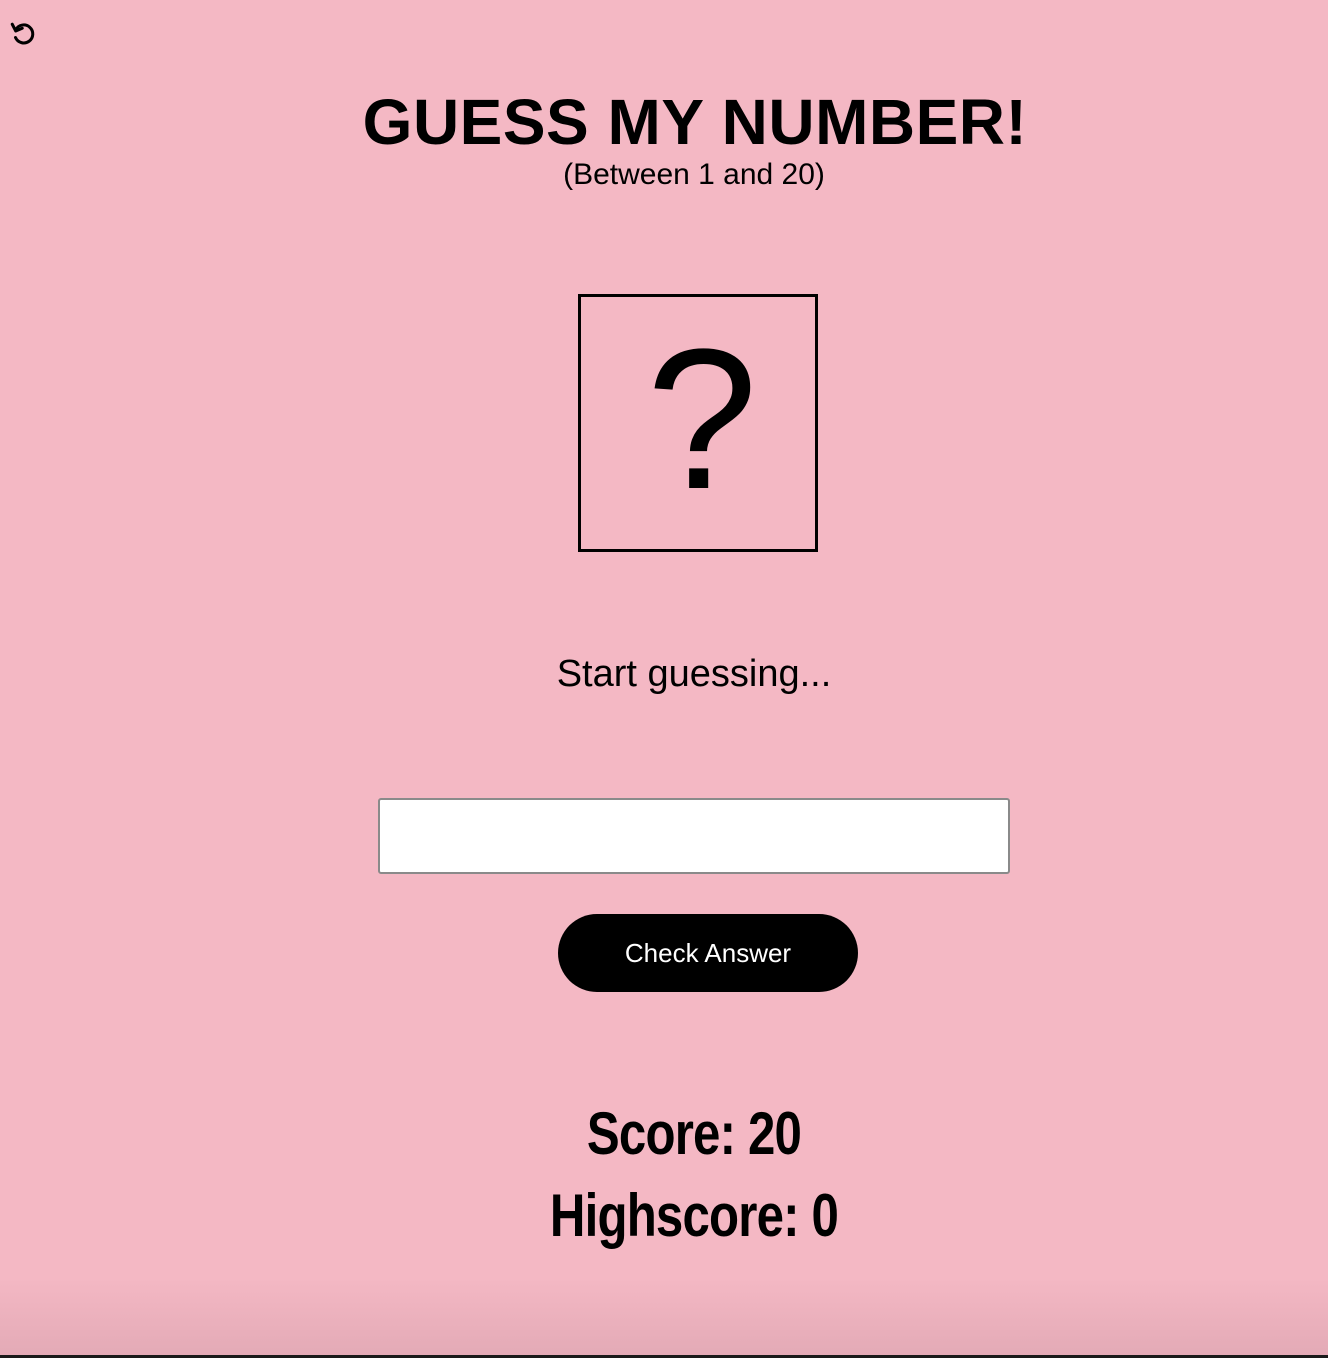  I want to click on highscore-label: Highscore: 0, so click(694, 1215).